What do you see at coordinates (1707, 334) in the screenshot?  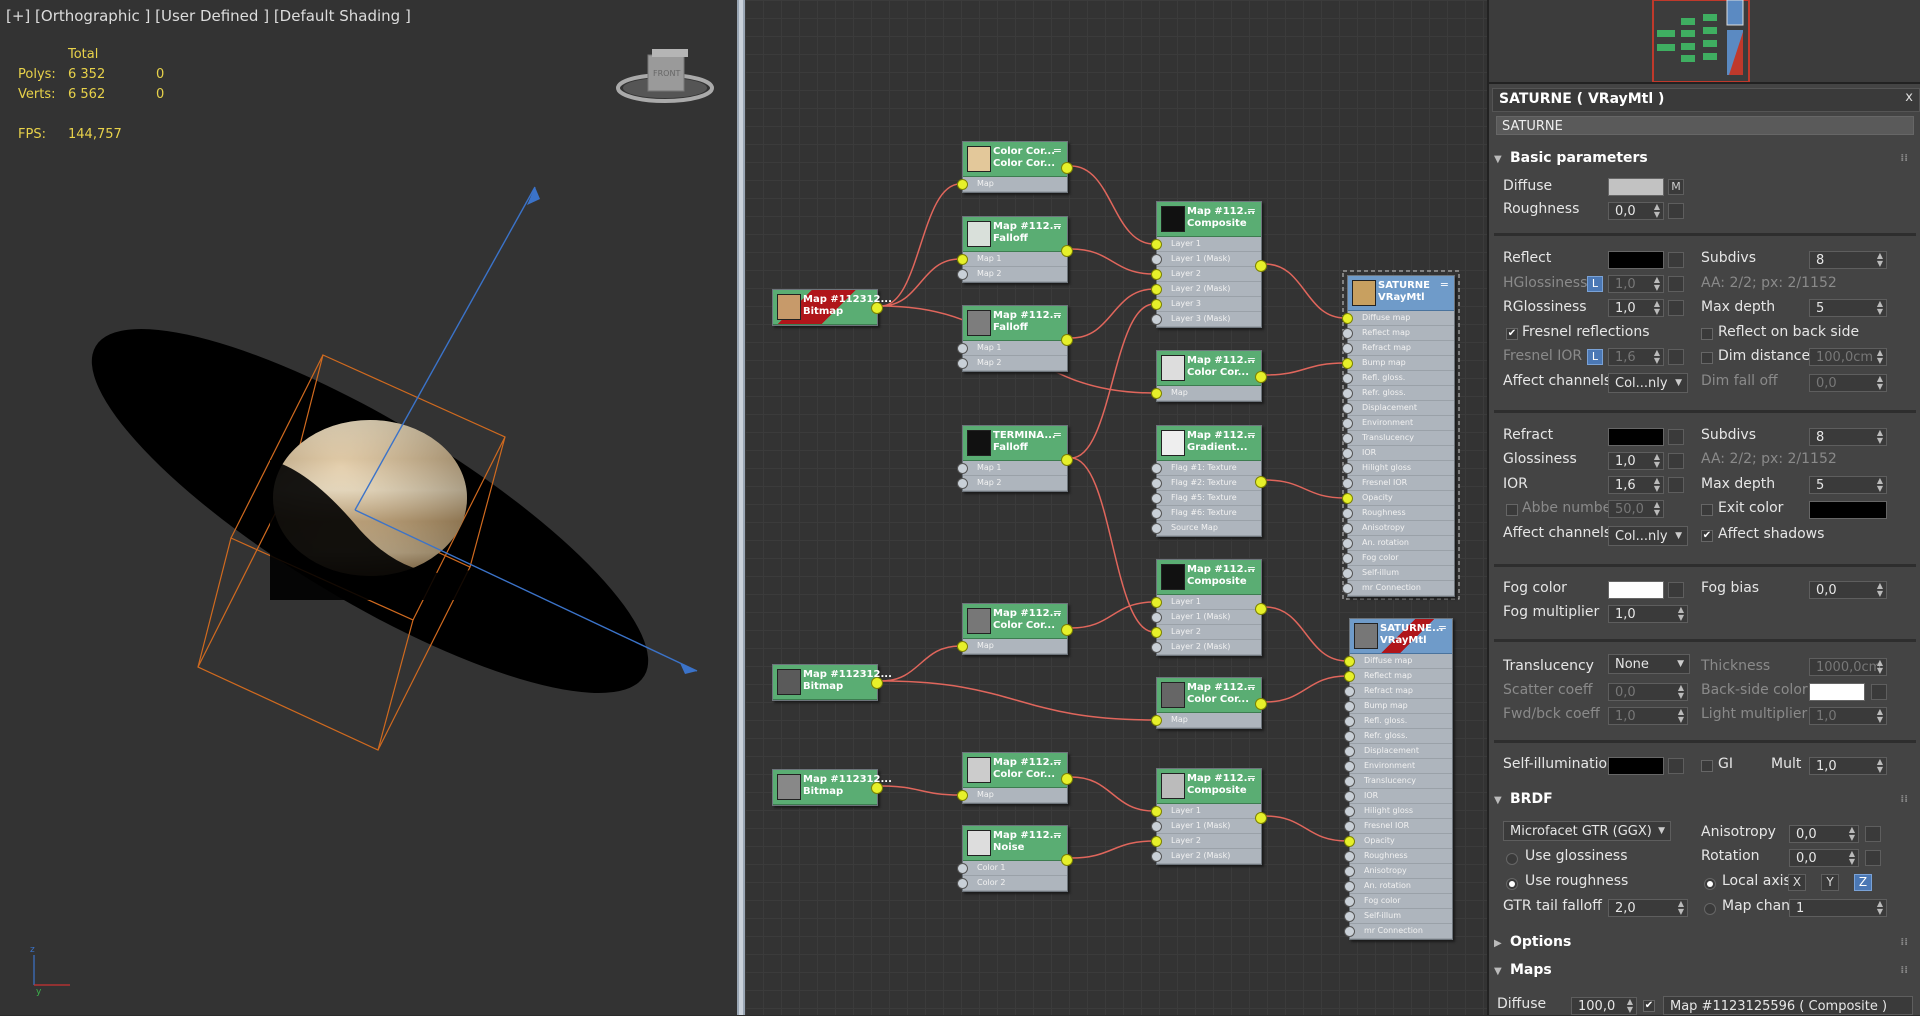 I see `reflect-back-side-checkbox` at bounding box center [1707, 334].